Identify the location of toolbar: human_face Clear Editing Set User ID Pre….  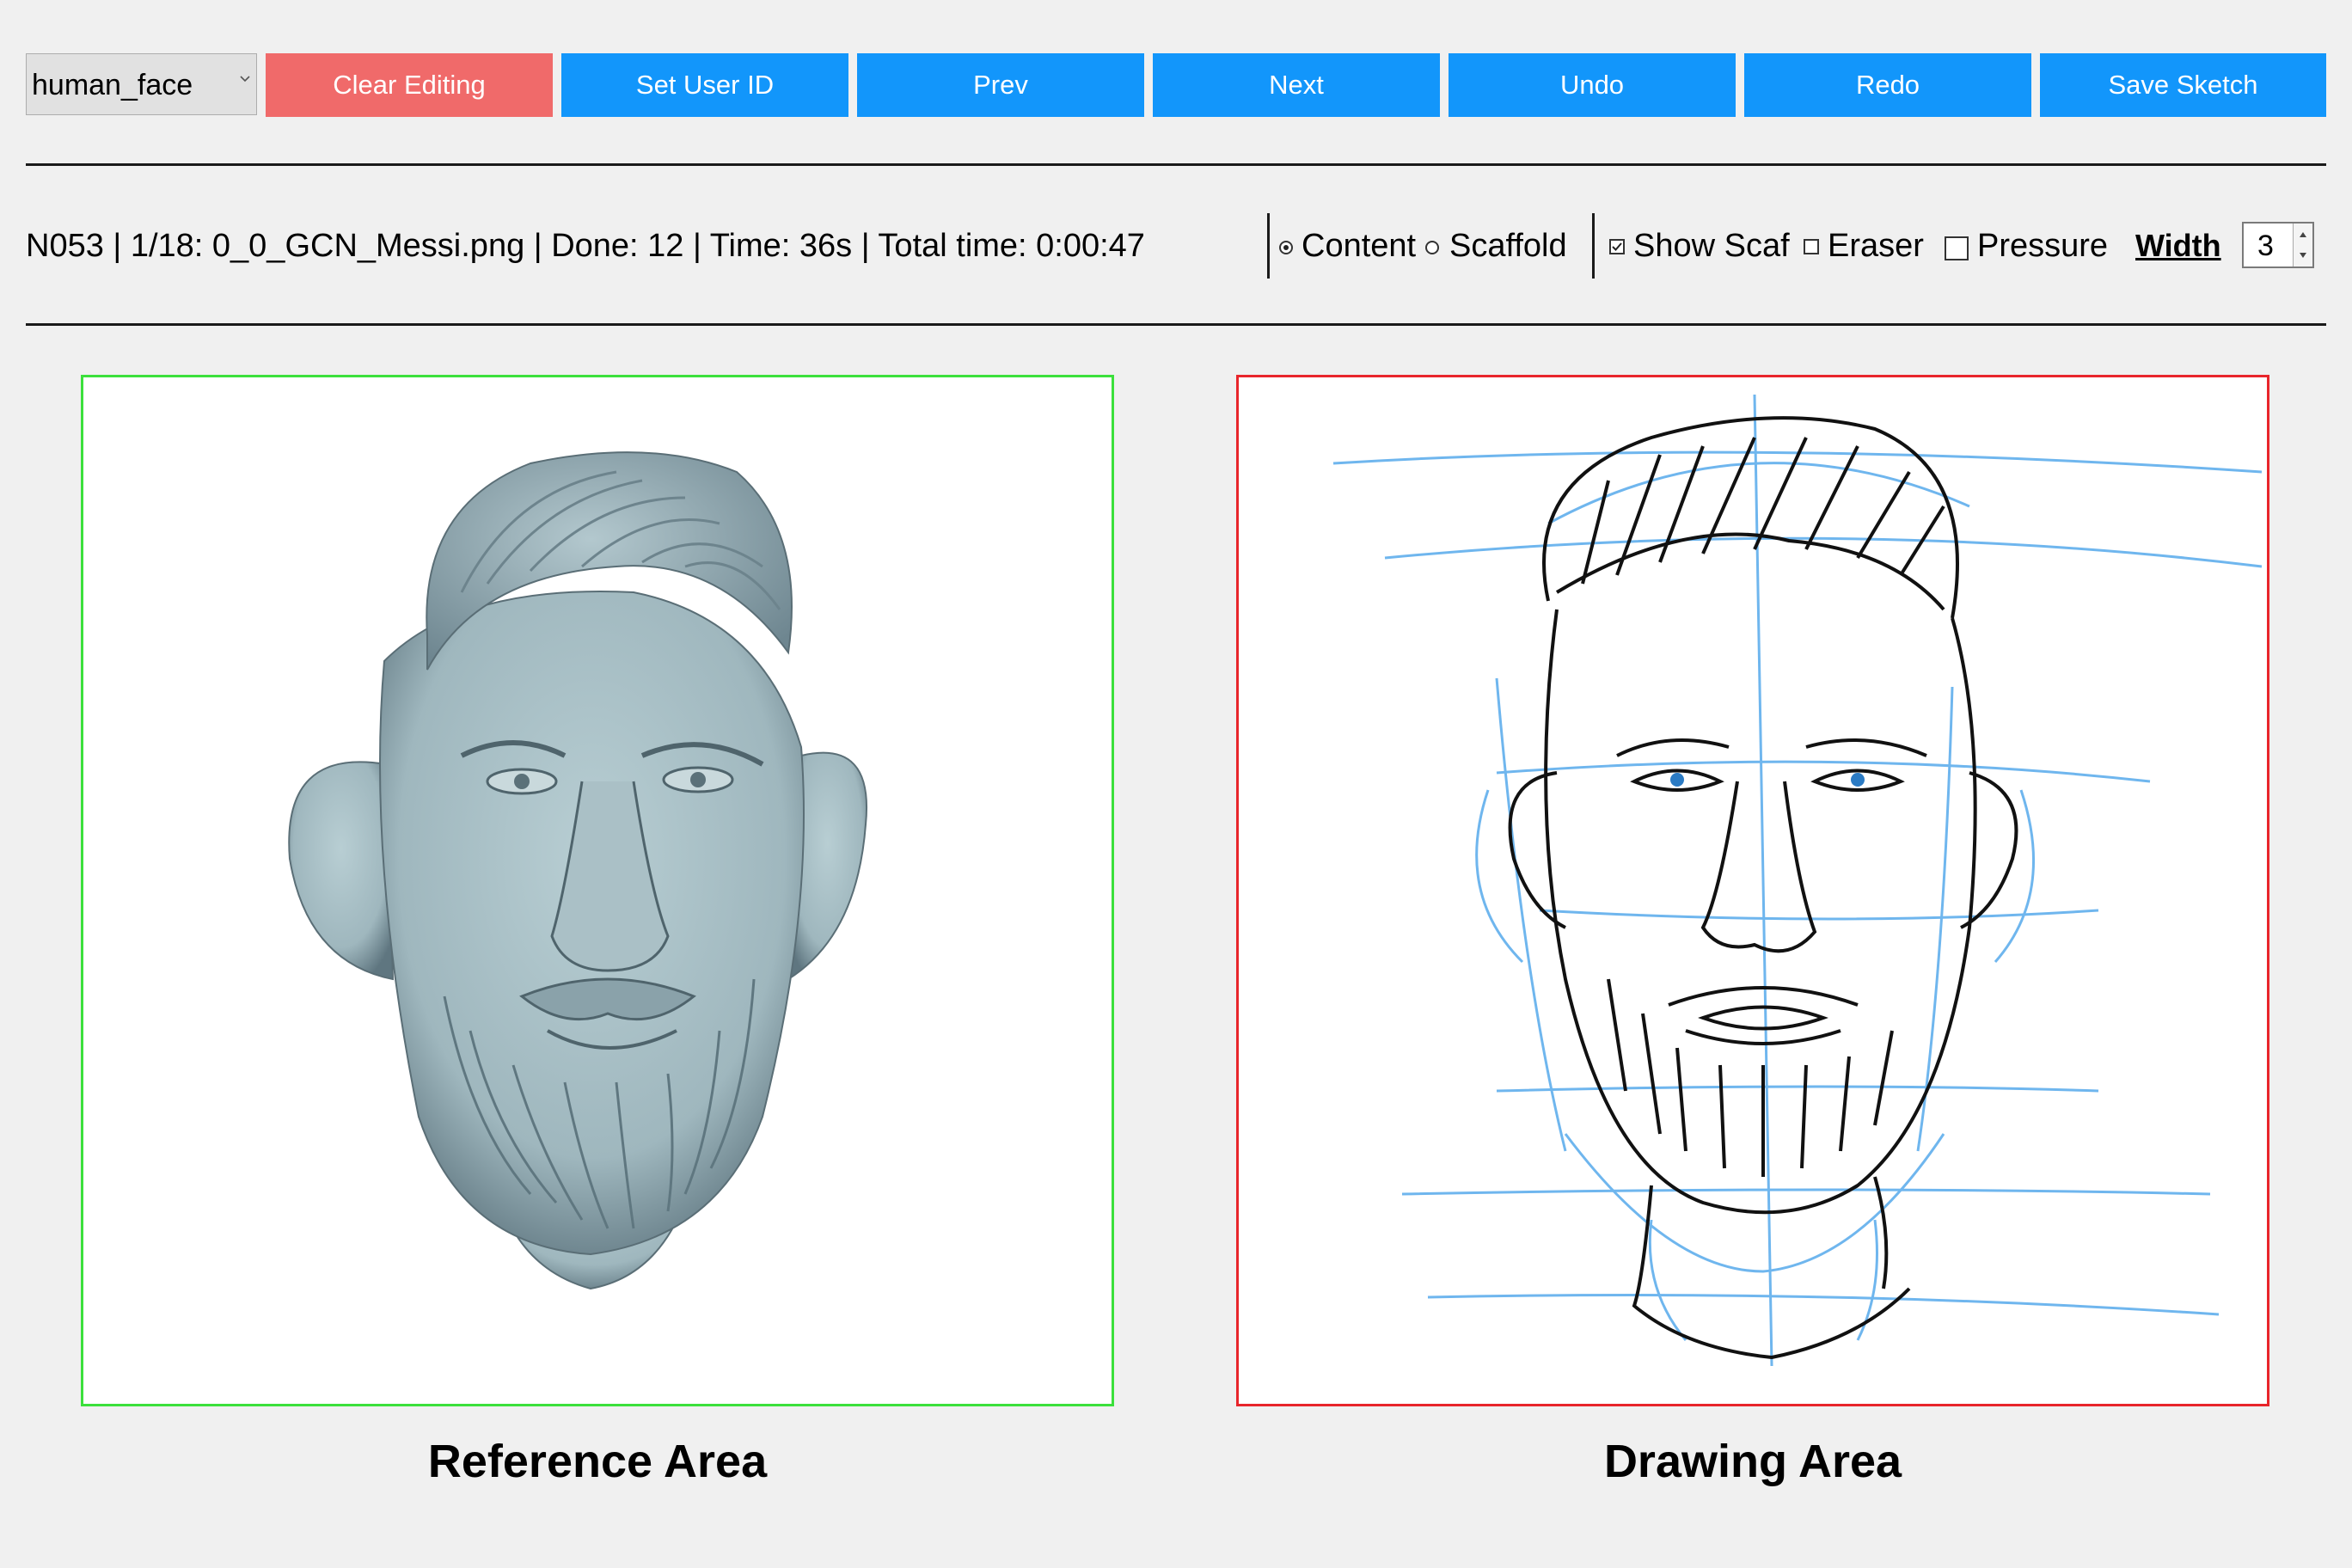
(1176, 85).